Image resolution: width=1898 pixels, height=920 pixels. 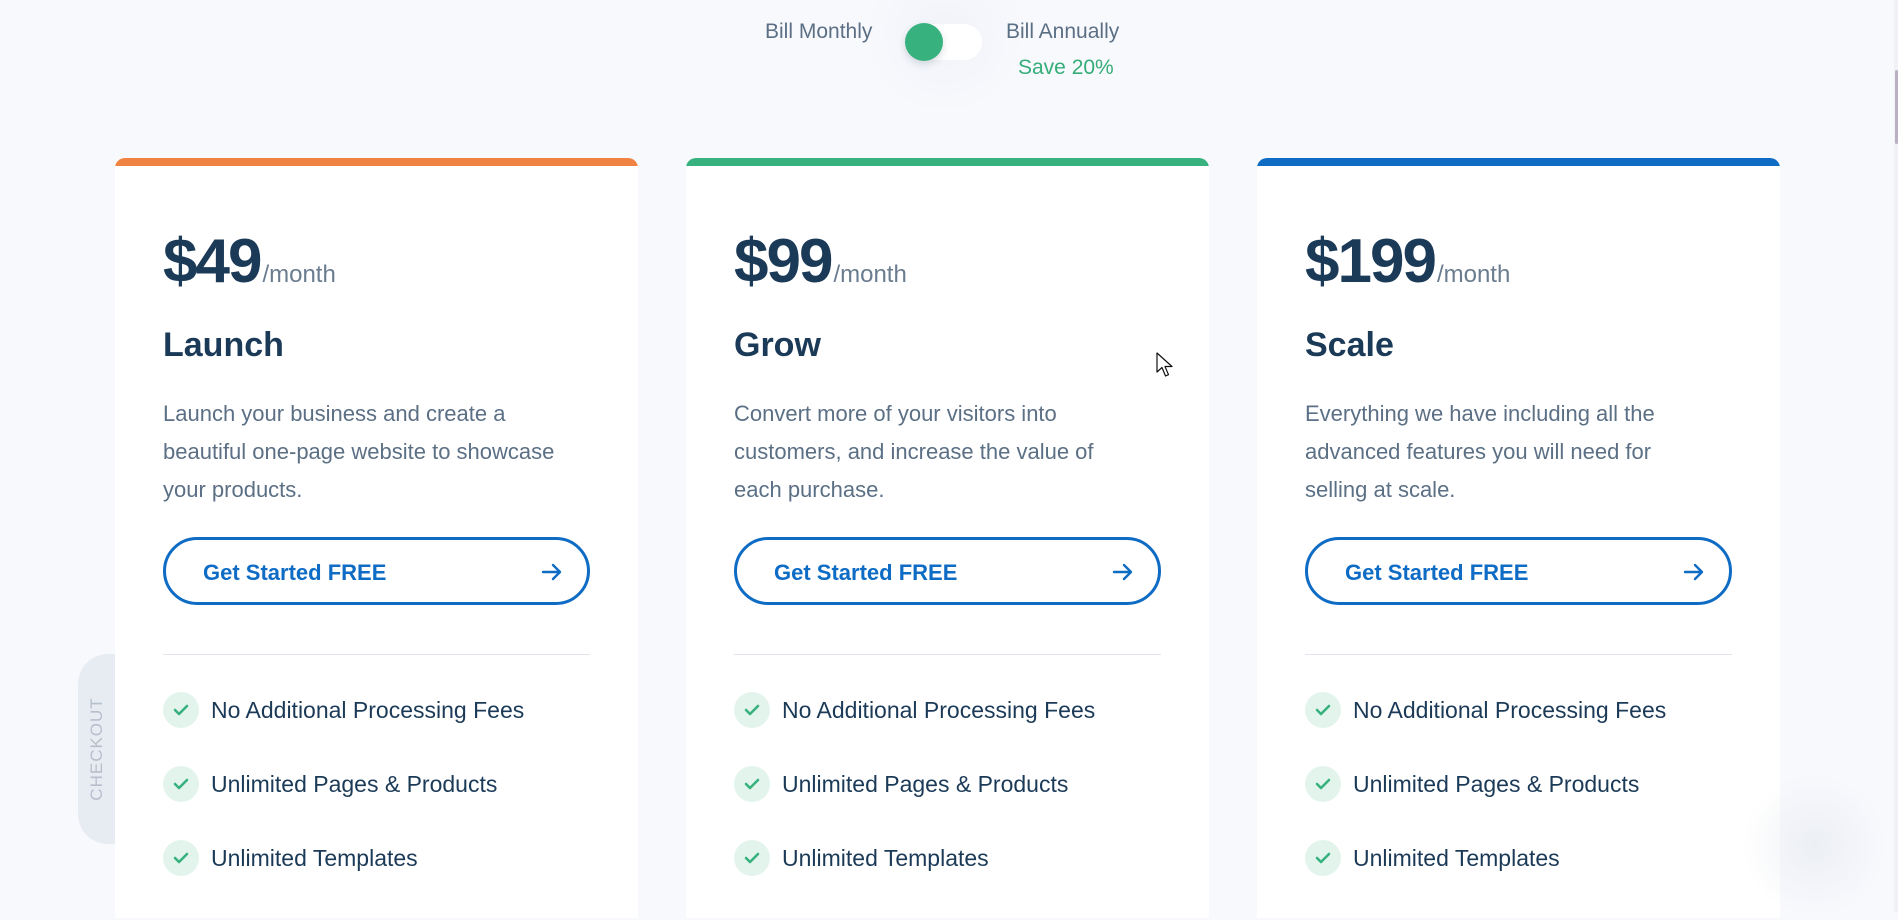 What do you see at coordinates (783, 261) in the screenshot?
I see `plan-price: $99` at bounding box center [783, 261].